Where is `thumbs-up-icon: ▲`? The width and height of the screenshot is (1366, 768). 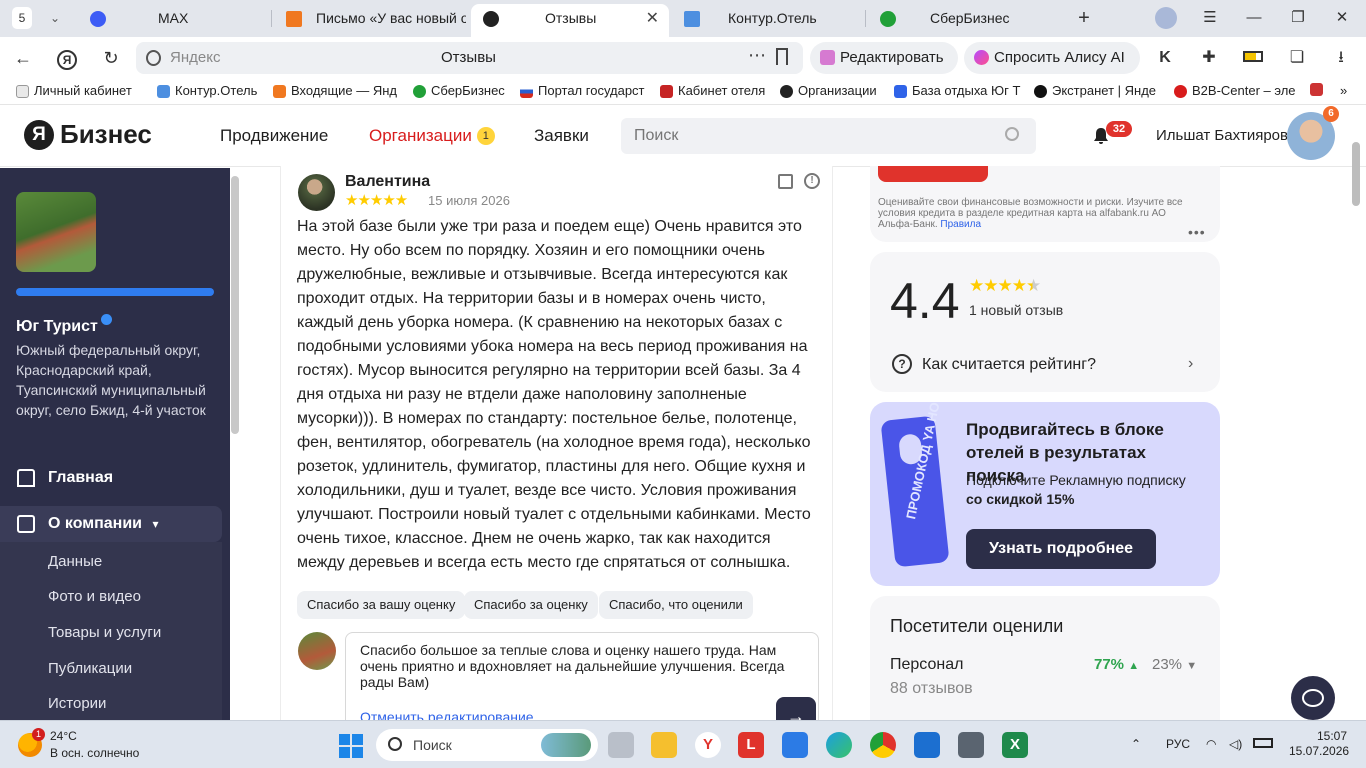
thumbs-up-icon: ▲ is located at coordinates (1134, 666).